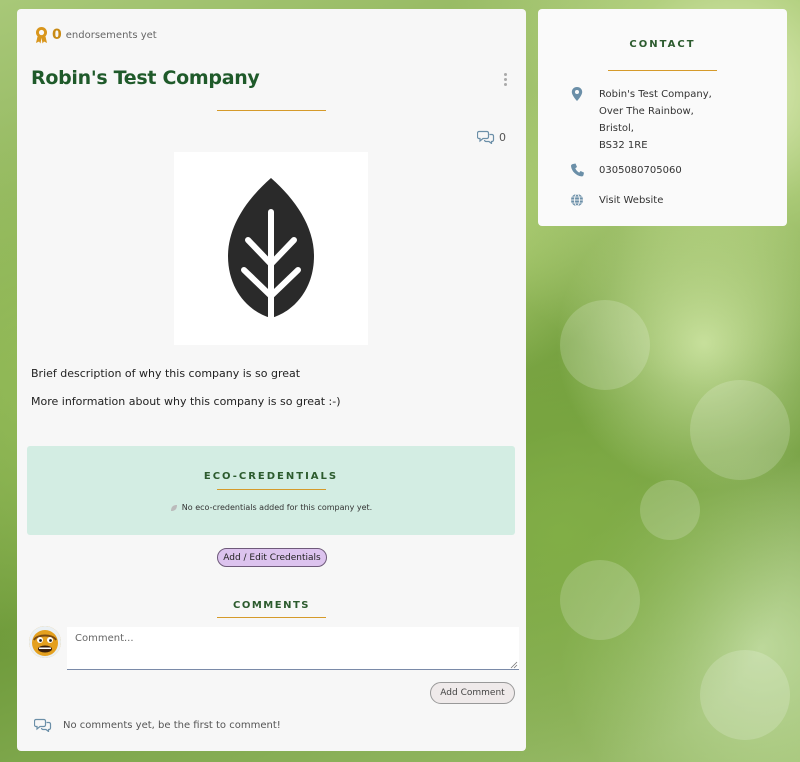 The height and width of the screenshot is (762, 800). Describe the element at coordinates (577, 170) in the screenshot. I see `phone-icon` at that location.